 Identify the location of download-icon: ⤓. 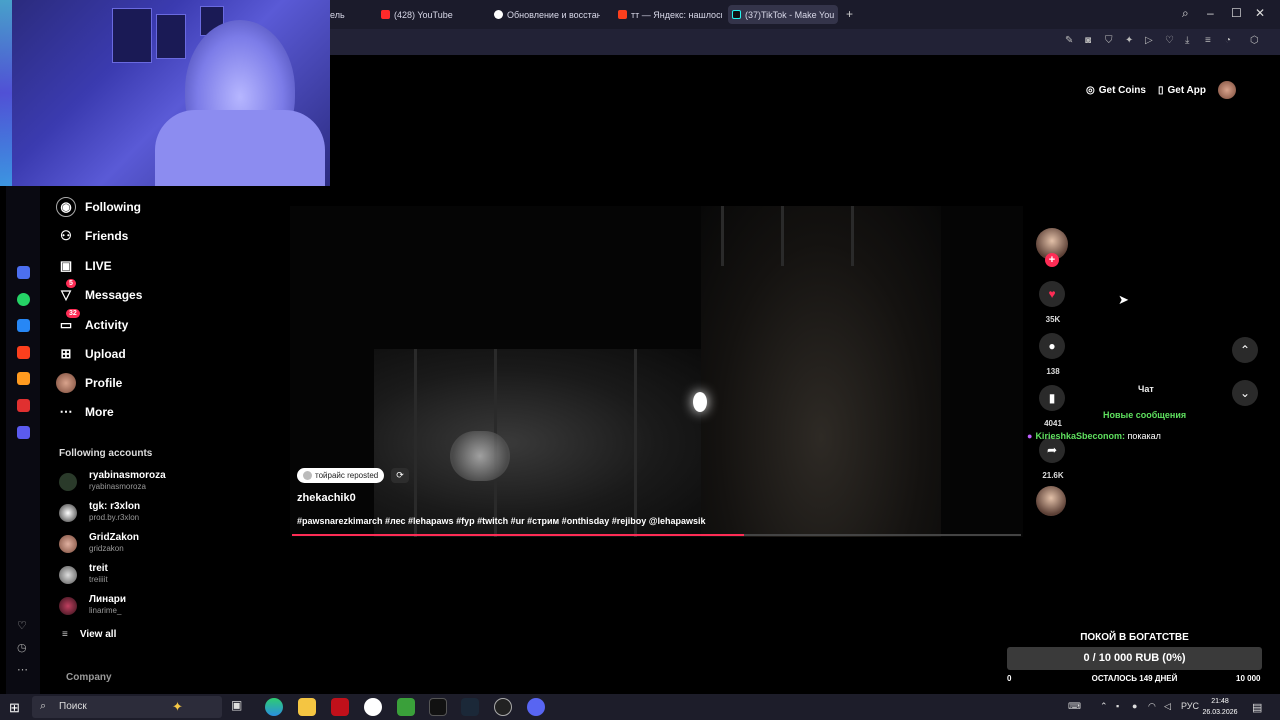
(1187, 40).